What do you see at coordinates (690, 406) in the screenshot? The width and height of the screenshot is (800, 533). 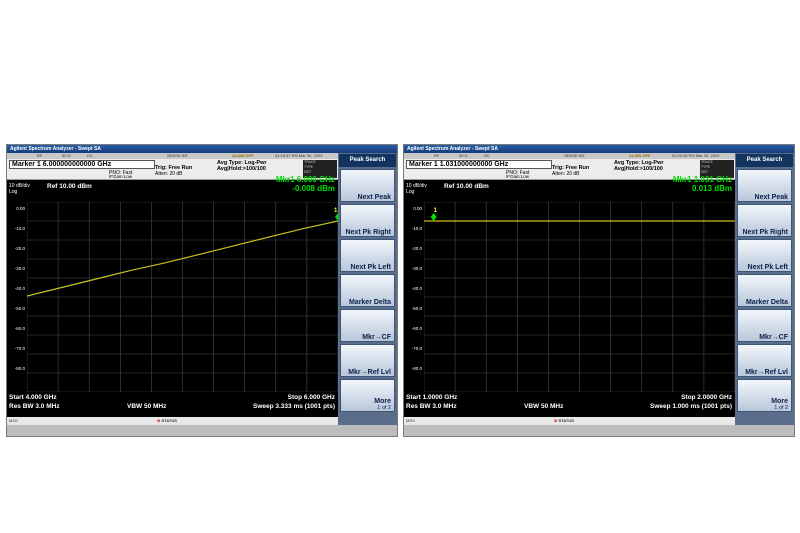 I see `sweep-time: Sweep 1.000 ms (1001 pts)` at bounding box center [690, 406].